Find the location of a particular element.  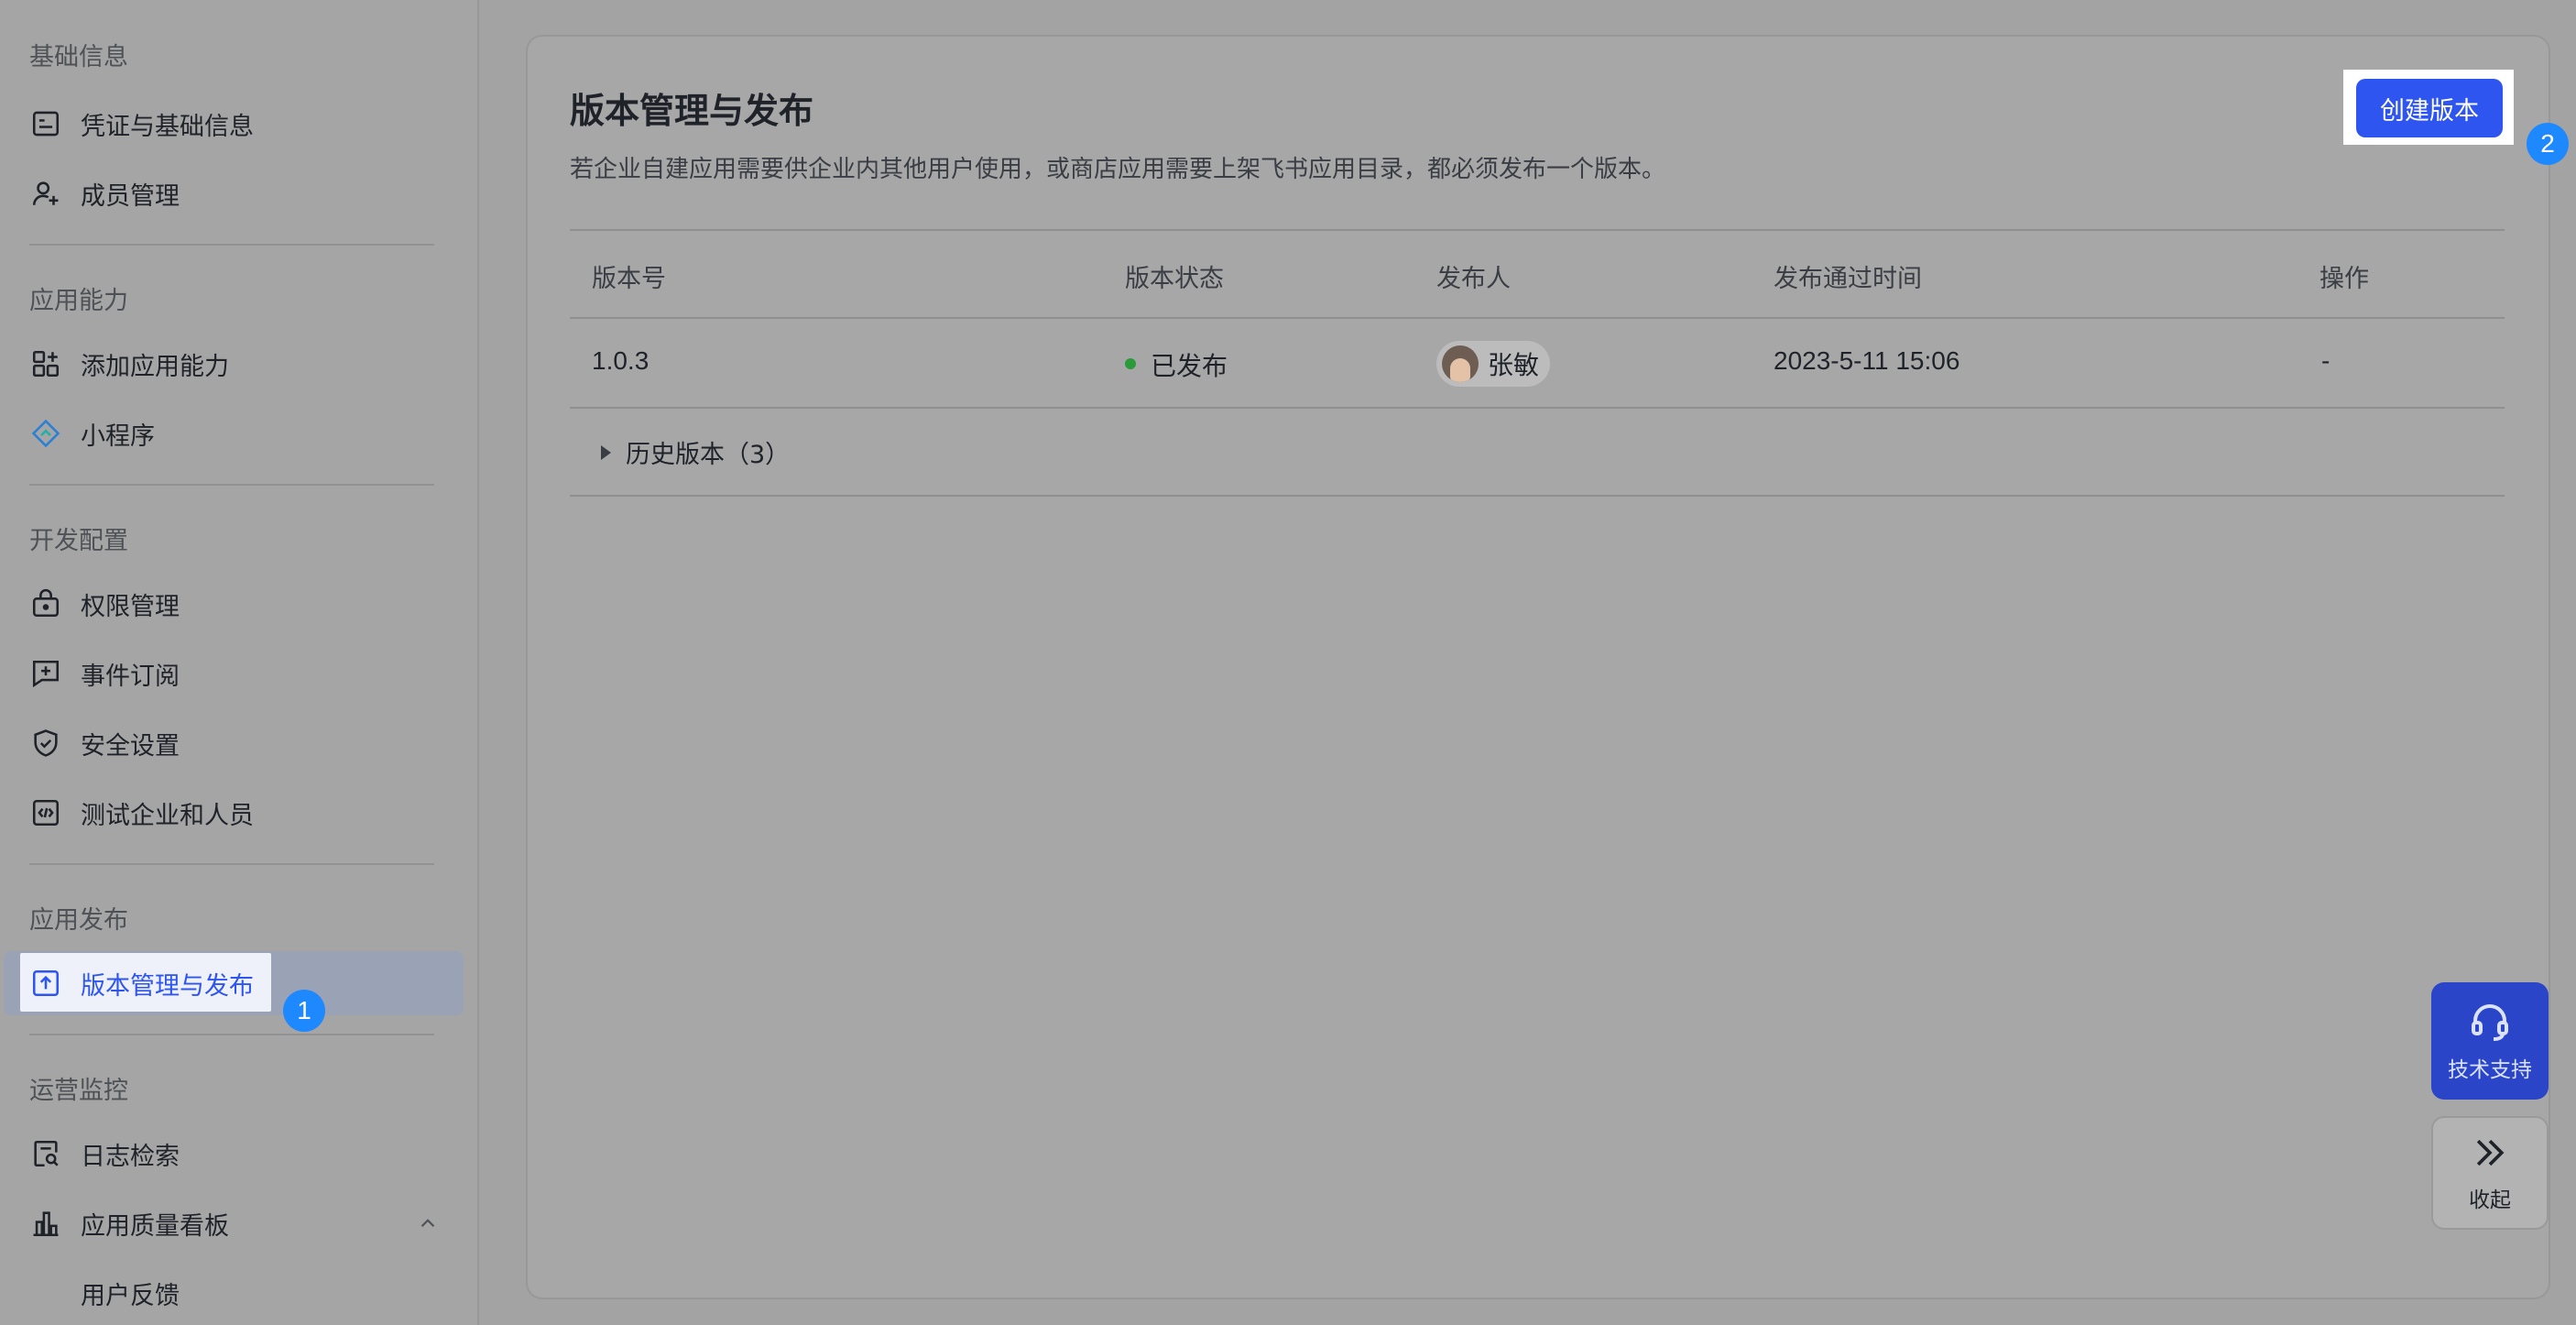

step-badge-1: 1 is located at coordinates (304, 1011).